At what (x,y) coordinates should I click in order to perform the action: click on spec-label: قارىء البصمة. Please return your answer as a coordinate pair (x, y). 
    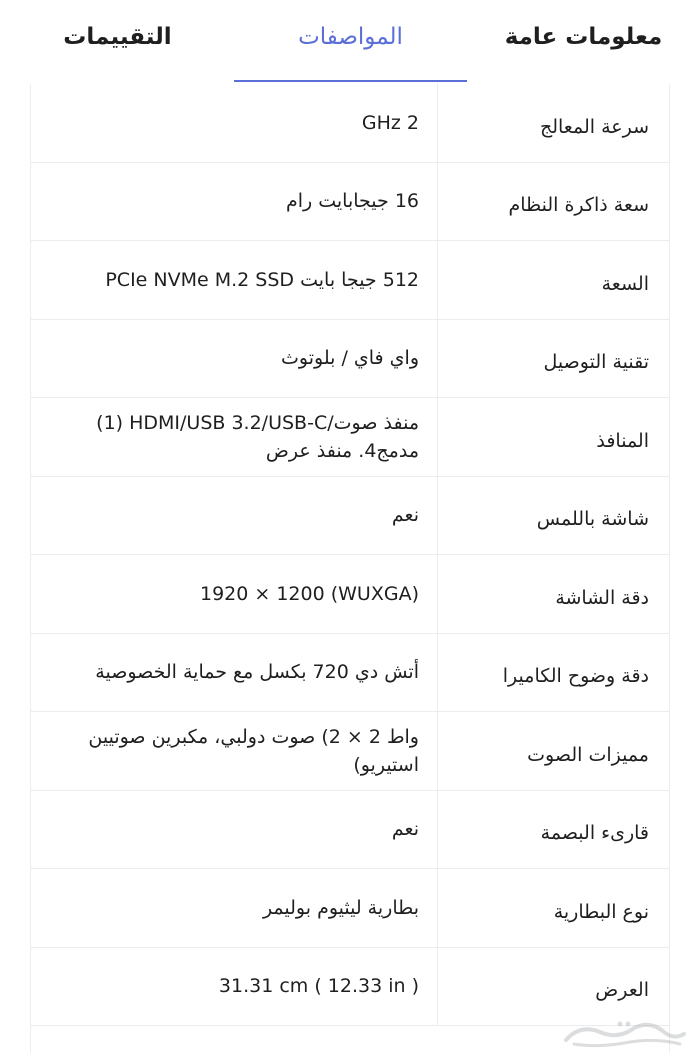
    Looking at the image, I should click on (553, 829).